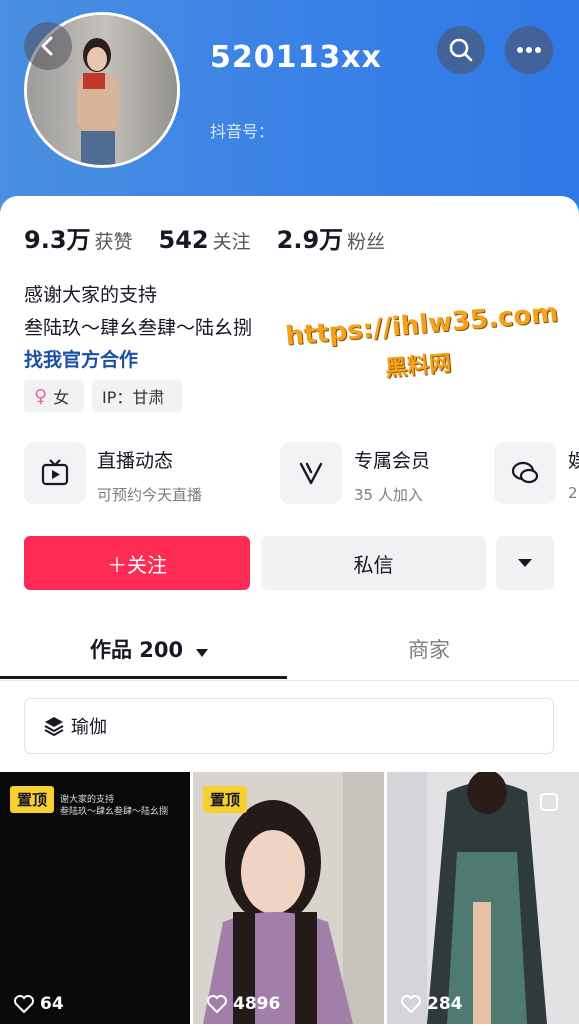 The width and height of the screenshot is (579, 1026). I want to click on stat-likes: 9.3万 获赞, so click(78, 237).